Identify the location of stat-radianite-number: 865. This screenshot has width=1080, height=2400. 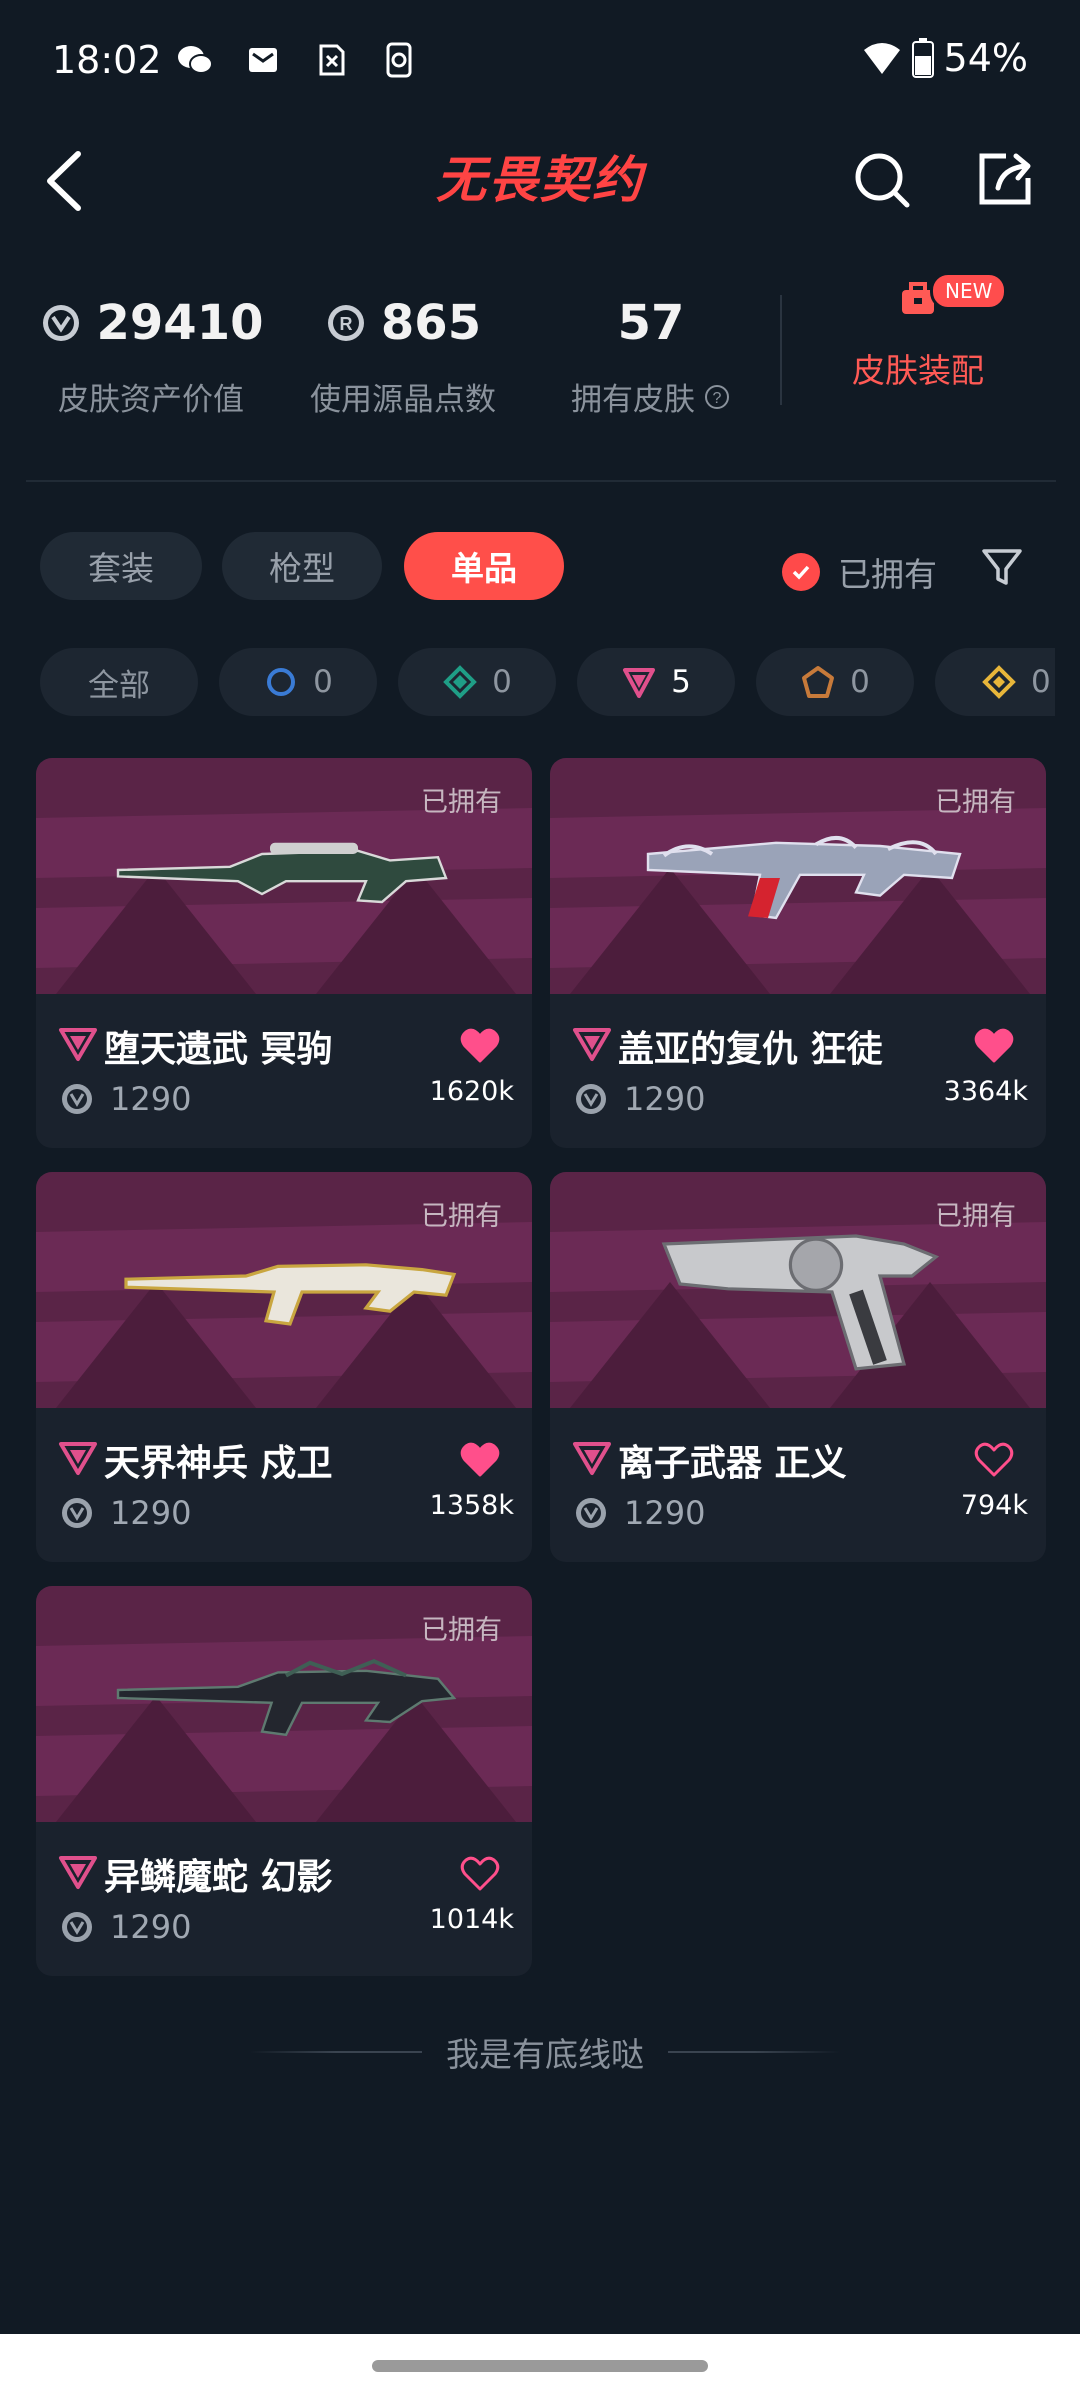
(431, 323).